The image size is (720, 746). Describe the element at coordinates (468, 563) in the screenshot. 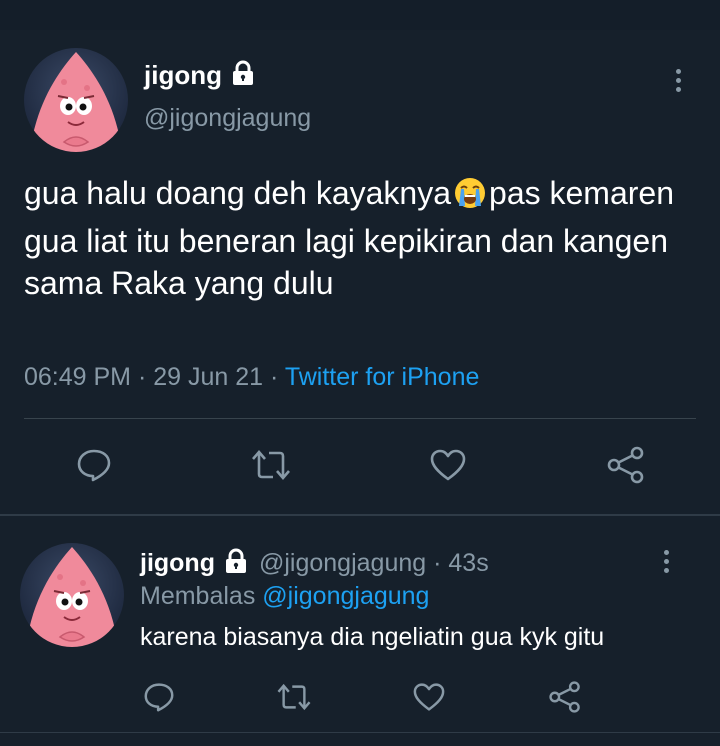

I see `reply-time-ago: 43s` at that location.